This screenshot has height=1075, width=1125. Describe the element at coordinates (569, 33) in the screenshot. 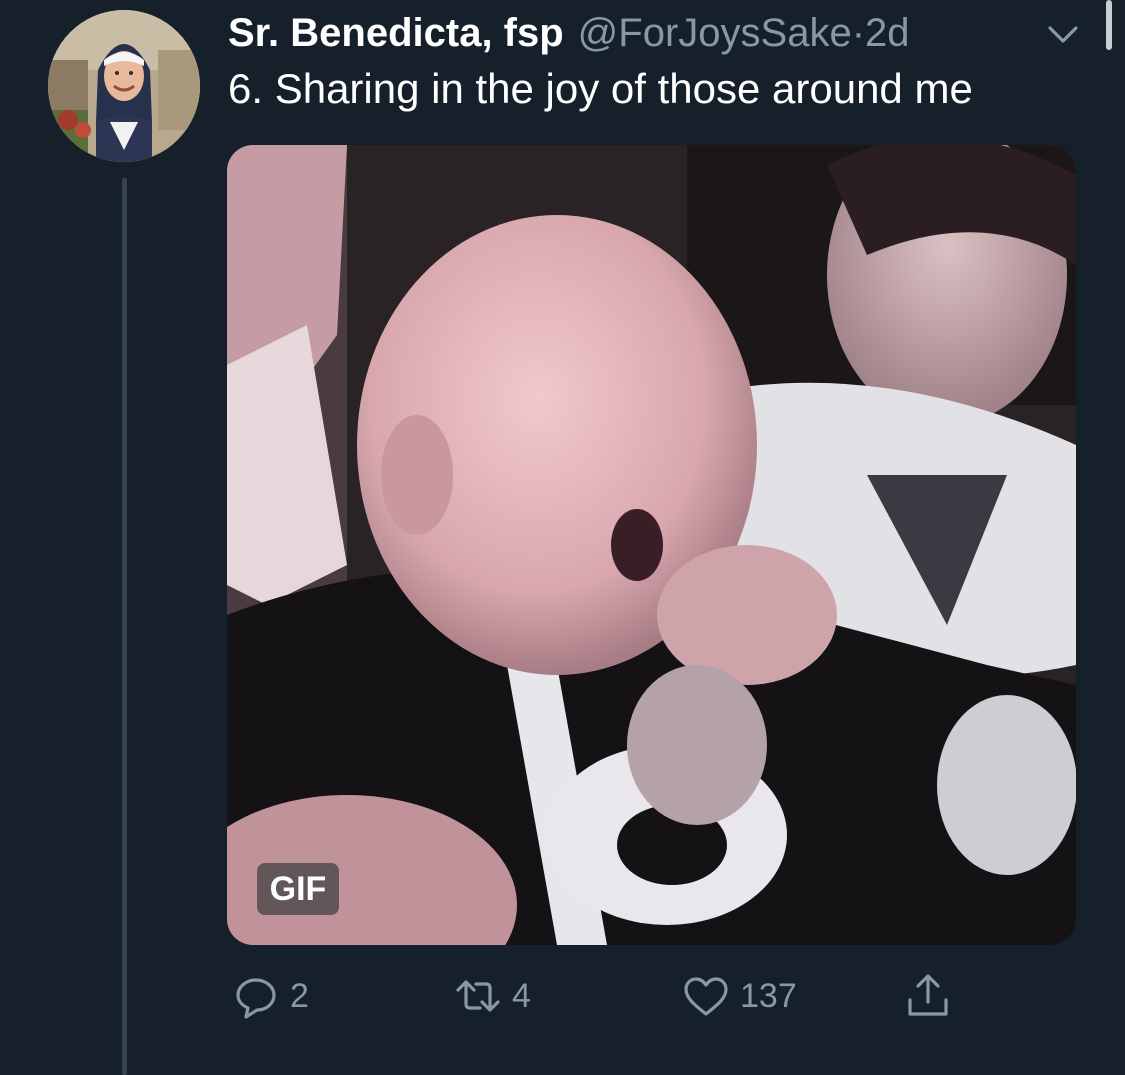

I see `tweet-header: Sr. Benedicta, fsp @ForJoysSake·2d` at that location.